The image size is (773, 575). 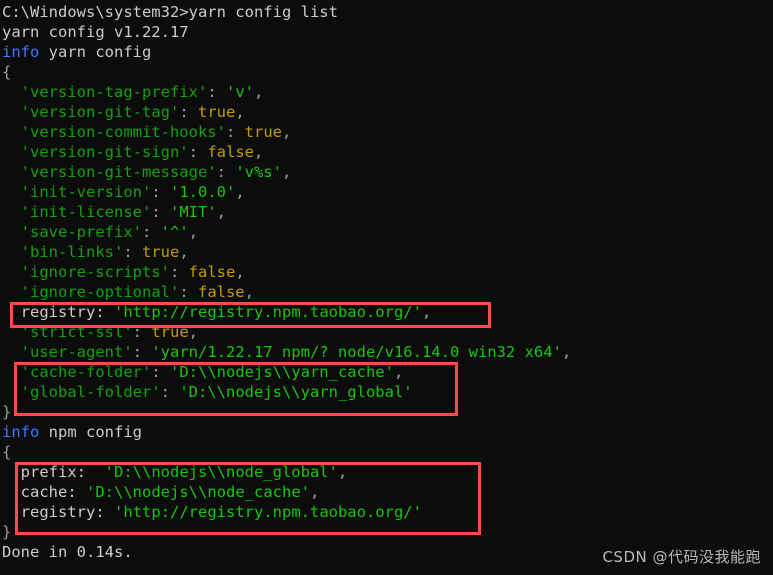 What do you see at coordinates (100, 292) in the screenshot?
I see `config-key: 'ignore-optional'` at bounding box center [100, 292].